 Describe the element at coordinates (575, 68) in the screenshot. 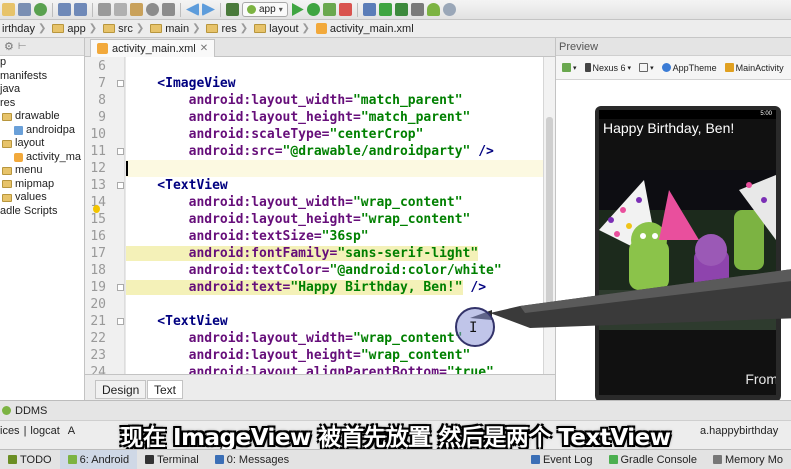

I see `chevron-down-icon: ▾` at that location.